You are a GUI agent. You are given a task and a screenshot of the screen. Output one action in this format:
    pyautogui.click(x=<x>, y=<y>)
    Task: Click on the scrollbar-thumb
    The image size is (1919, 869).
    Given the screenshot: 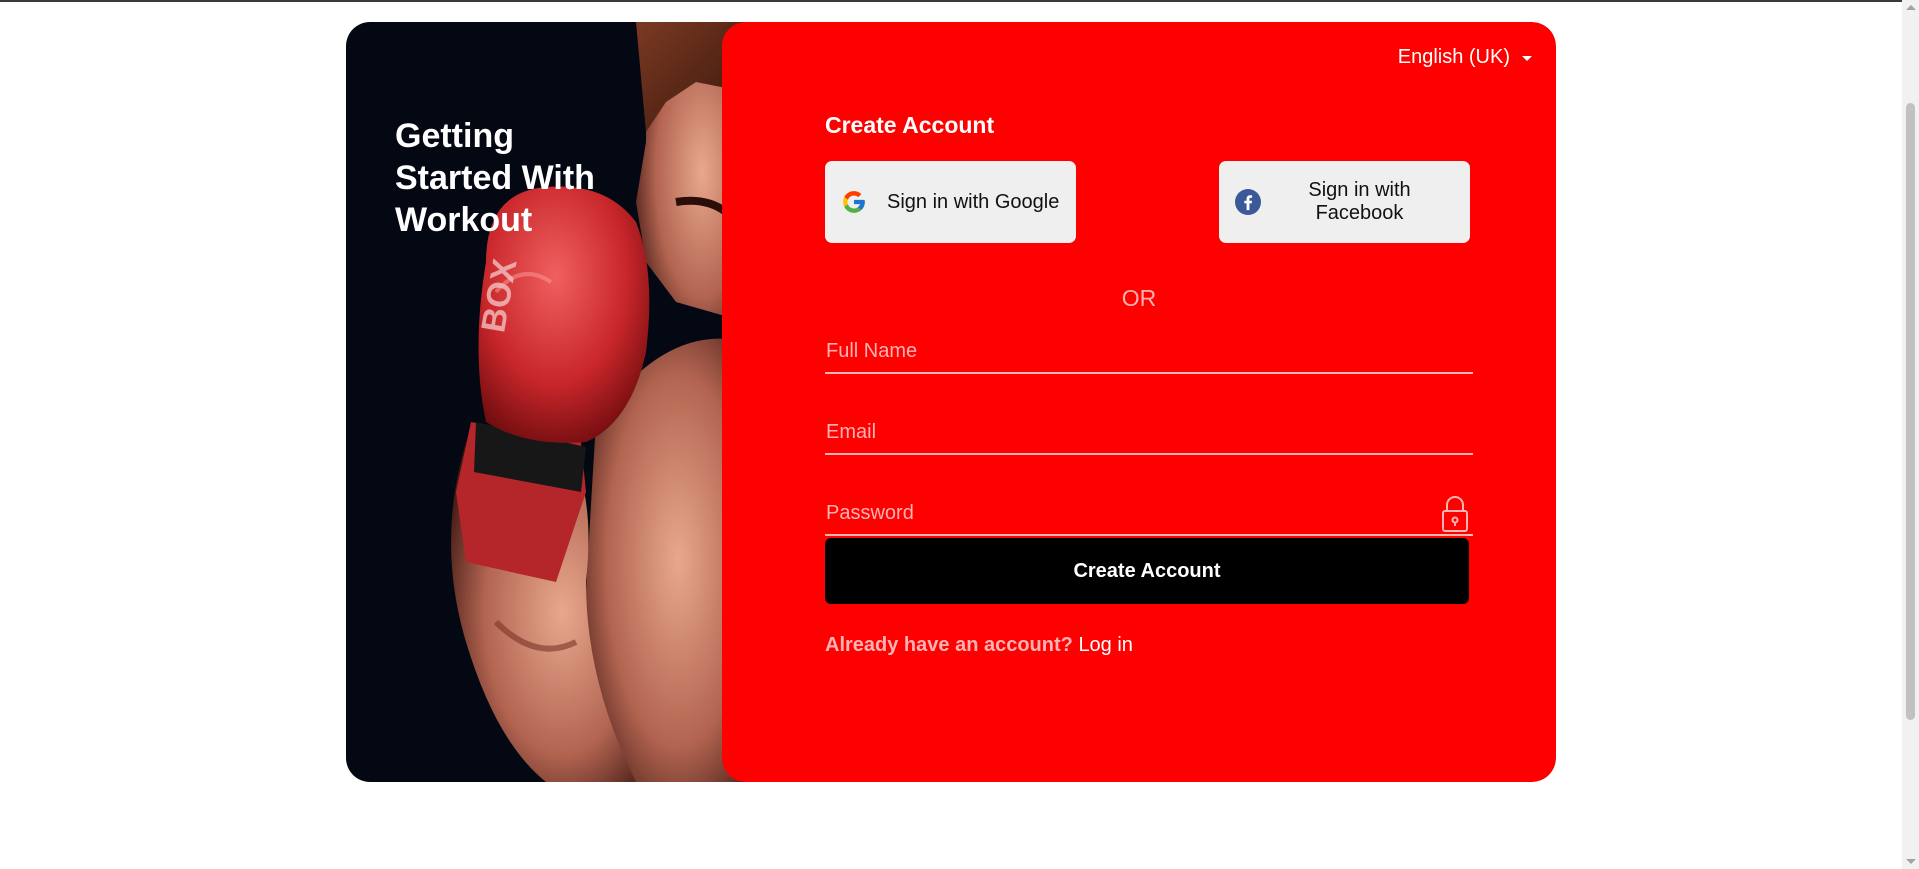 What is the action you would take?
    pyautogui.click(x=1910, y=411)
    